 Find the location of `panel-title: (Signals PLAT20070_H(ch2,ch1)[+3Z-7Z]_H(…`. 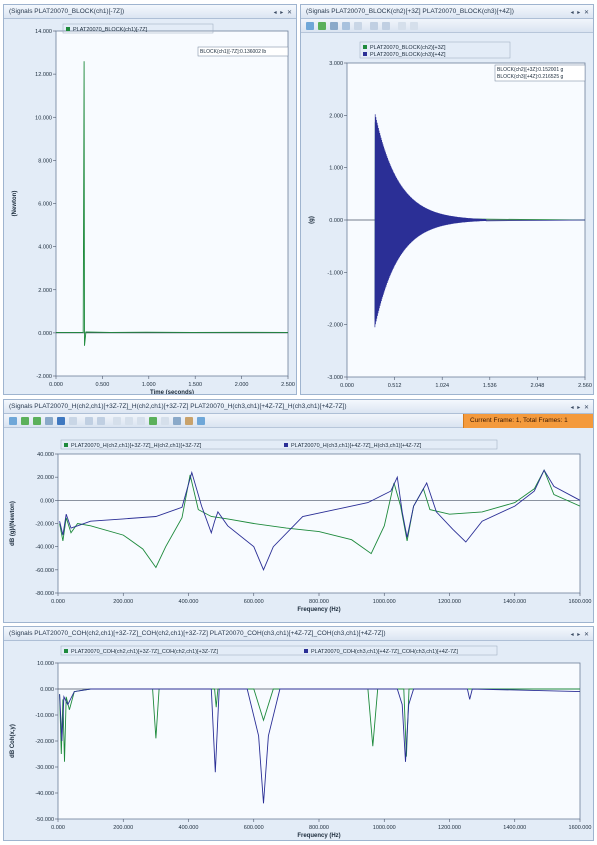

panel-title: (Signals PLAT20070_H(ch2,ch1)[+3Z-7Z]_H(… is located at coordinates (298, 407).